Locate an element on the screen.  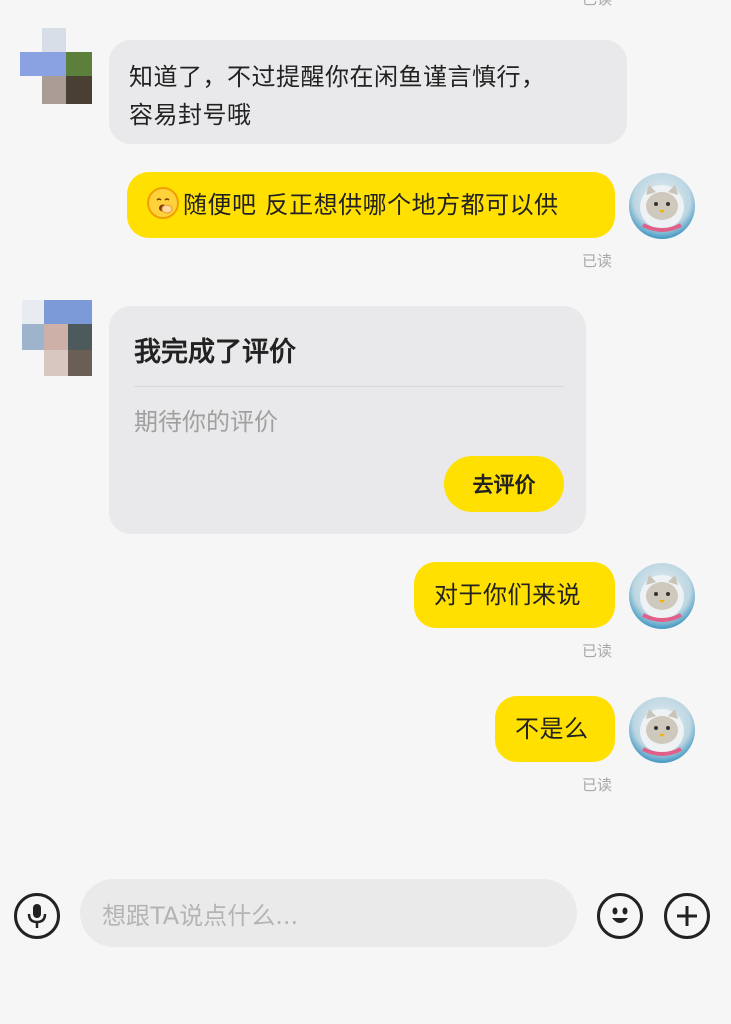
plus-icon is located at coordinates (687, 916).